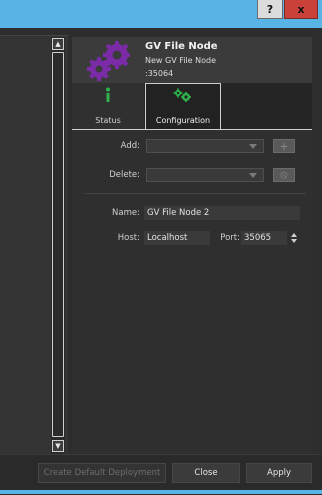  What do you see at coordinates (177, 238) in the screenshot?
I see `host-field: Localhost` at bounding box center [177, 238].